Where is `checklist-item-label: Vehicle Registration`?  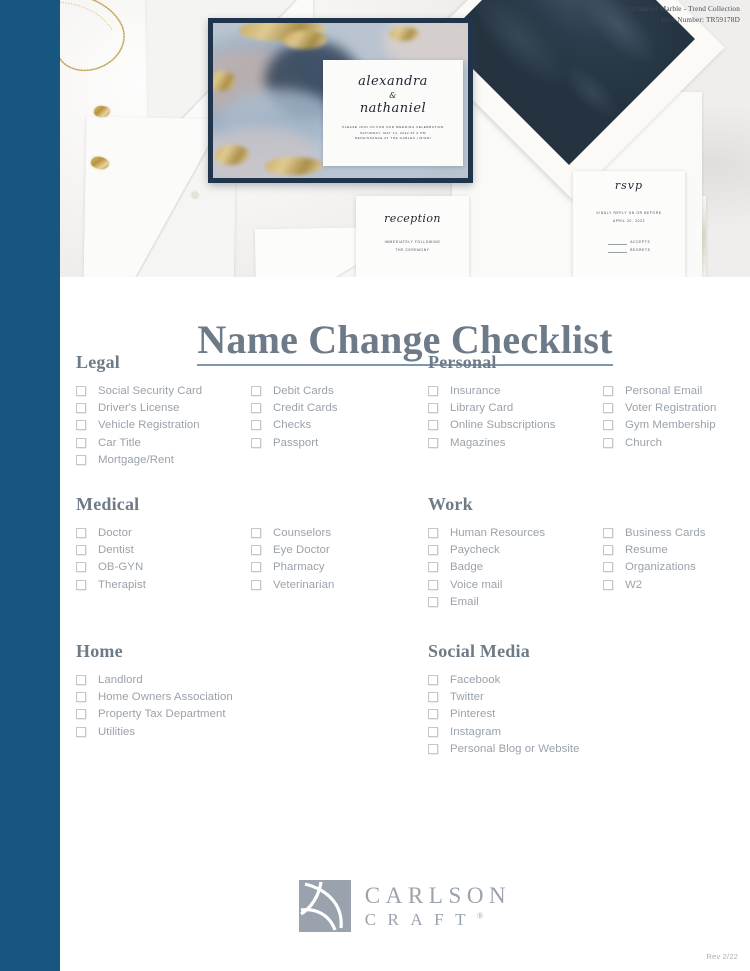
checklist-item-label: Vehicle Registration is located at coordinates (149, 425).